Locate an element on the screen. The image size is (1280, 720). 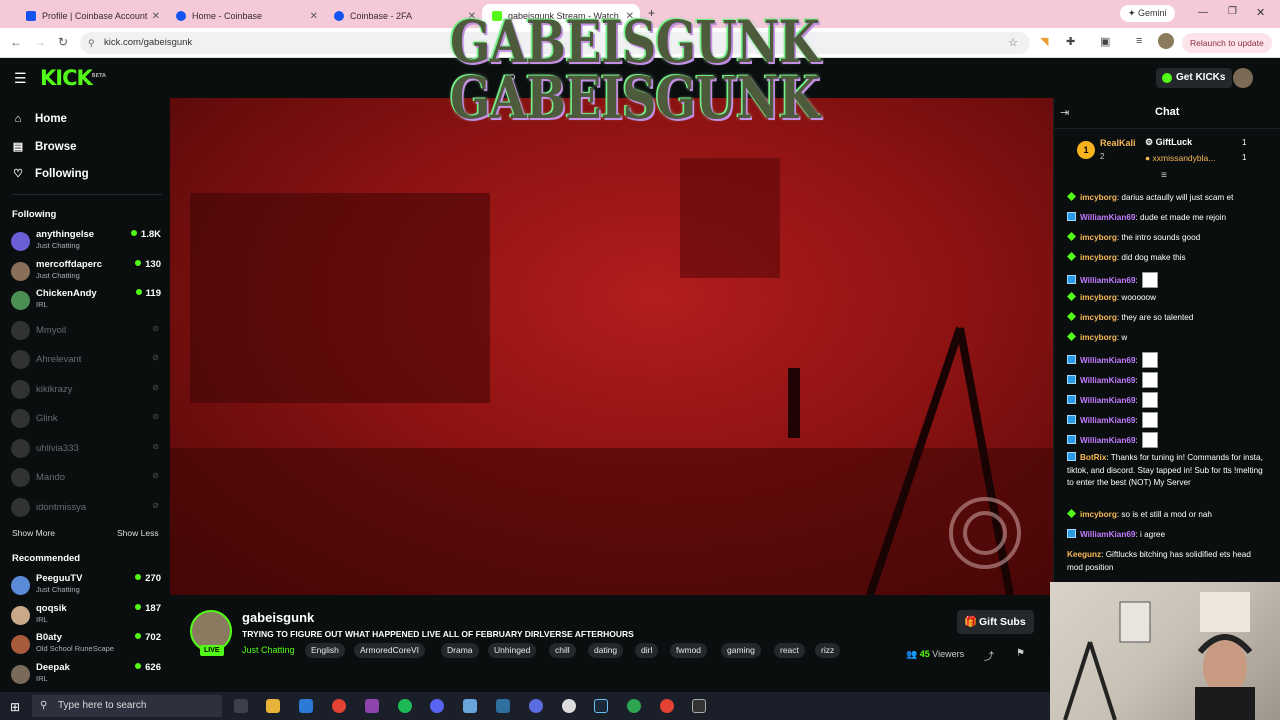
sidebar-channel: idontmissya ⊘ is located at coordinates (86, 508).